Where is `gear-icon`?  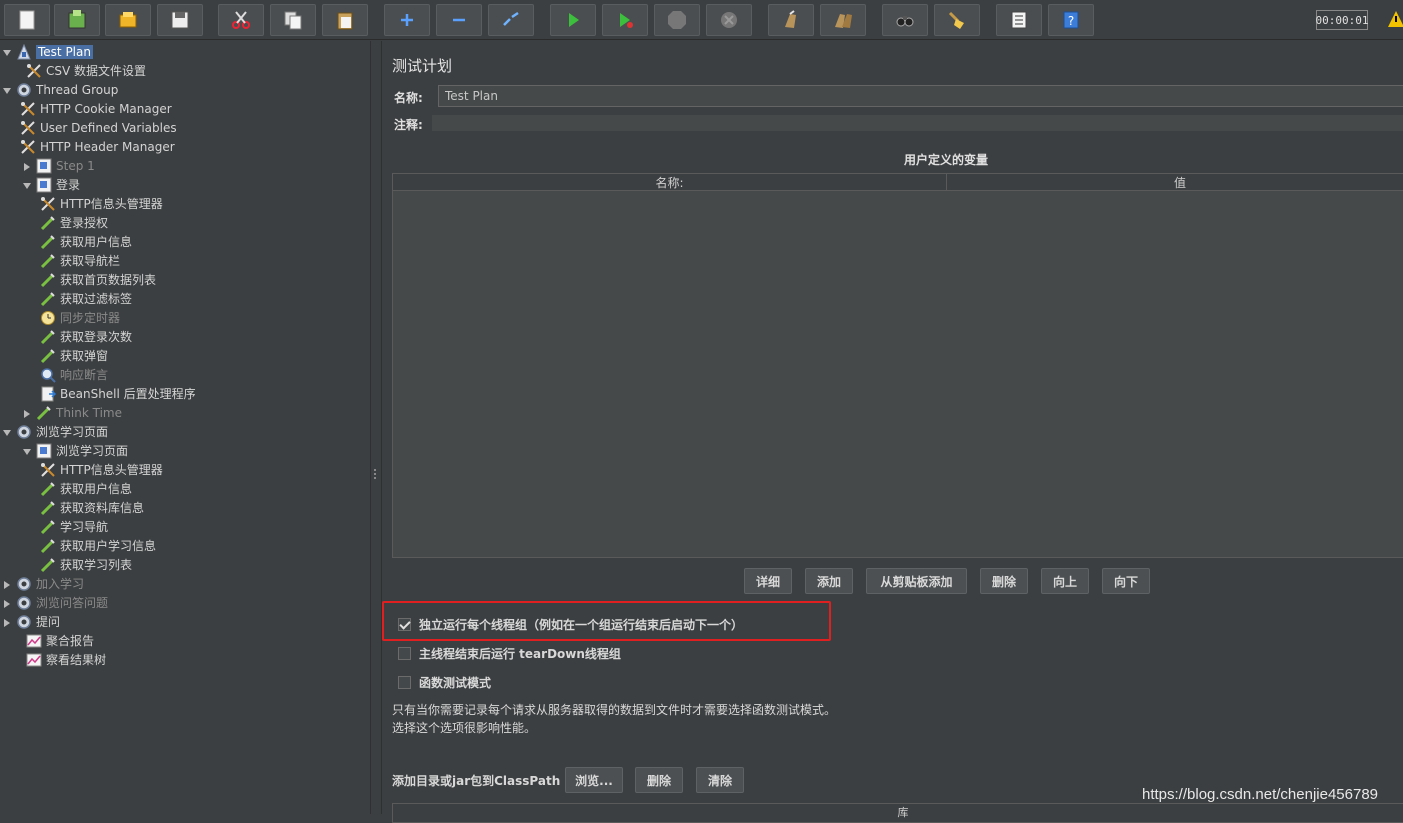 gear-icon is located at coordinates (24, 584).